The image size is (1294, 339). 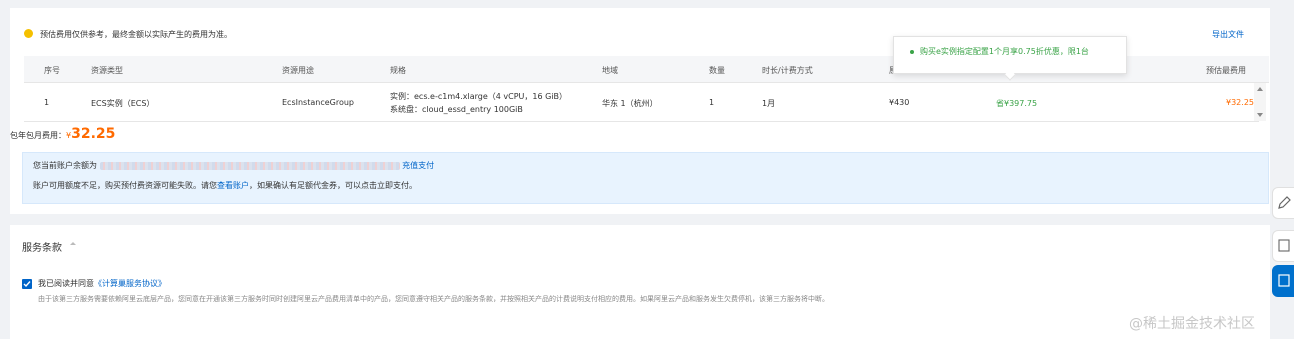 What do you see at coordinates (479, 96) in the screenshot?
I see `row-spec-instance: 实例：ecs.e-c1m4.xlarge（4 vCPU，16 GiB）` at bounding box center [479, 96].